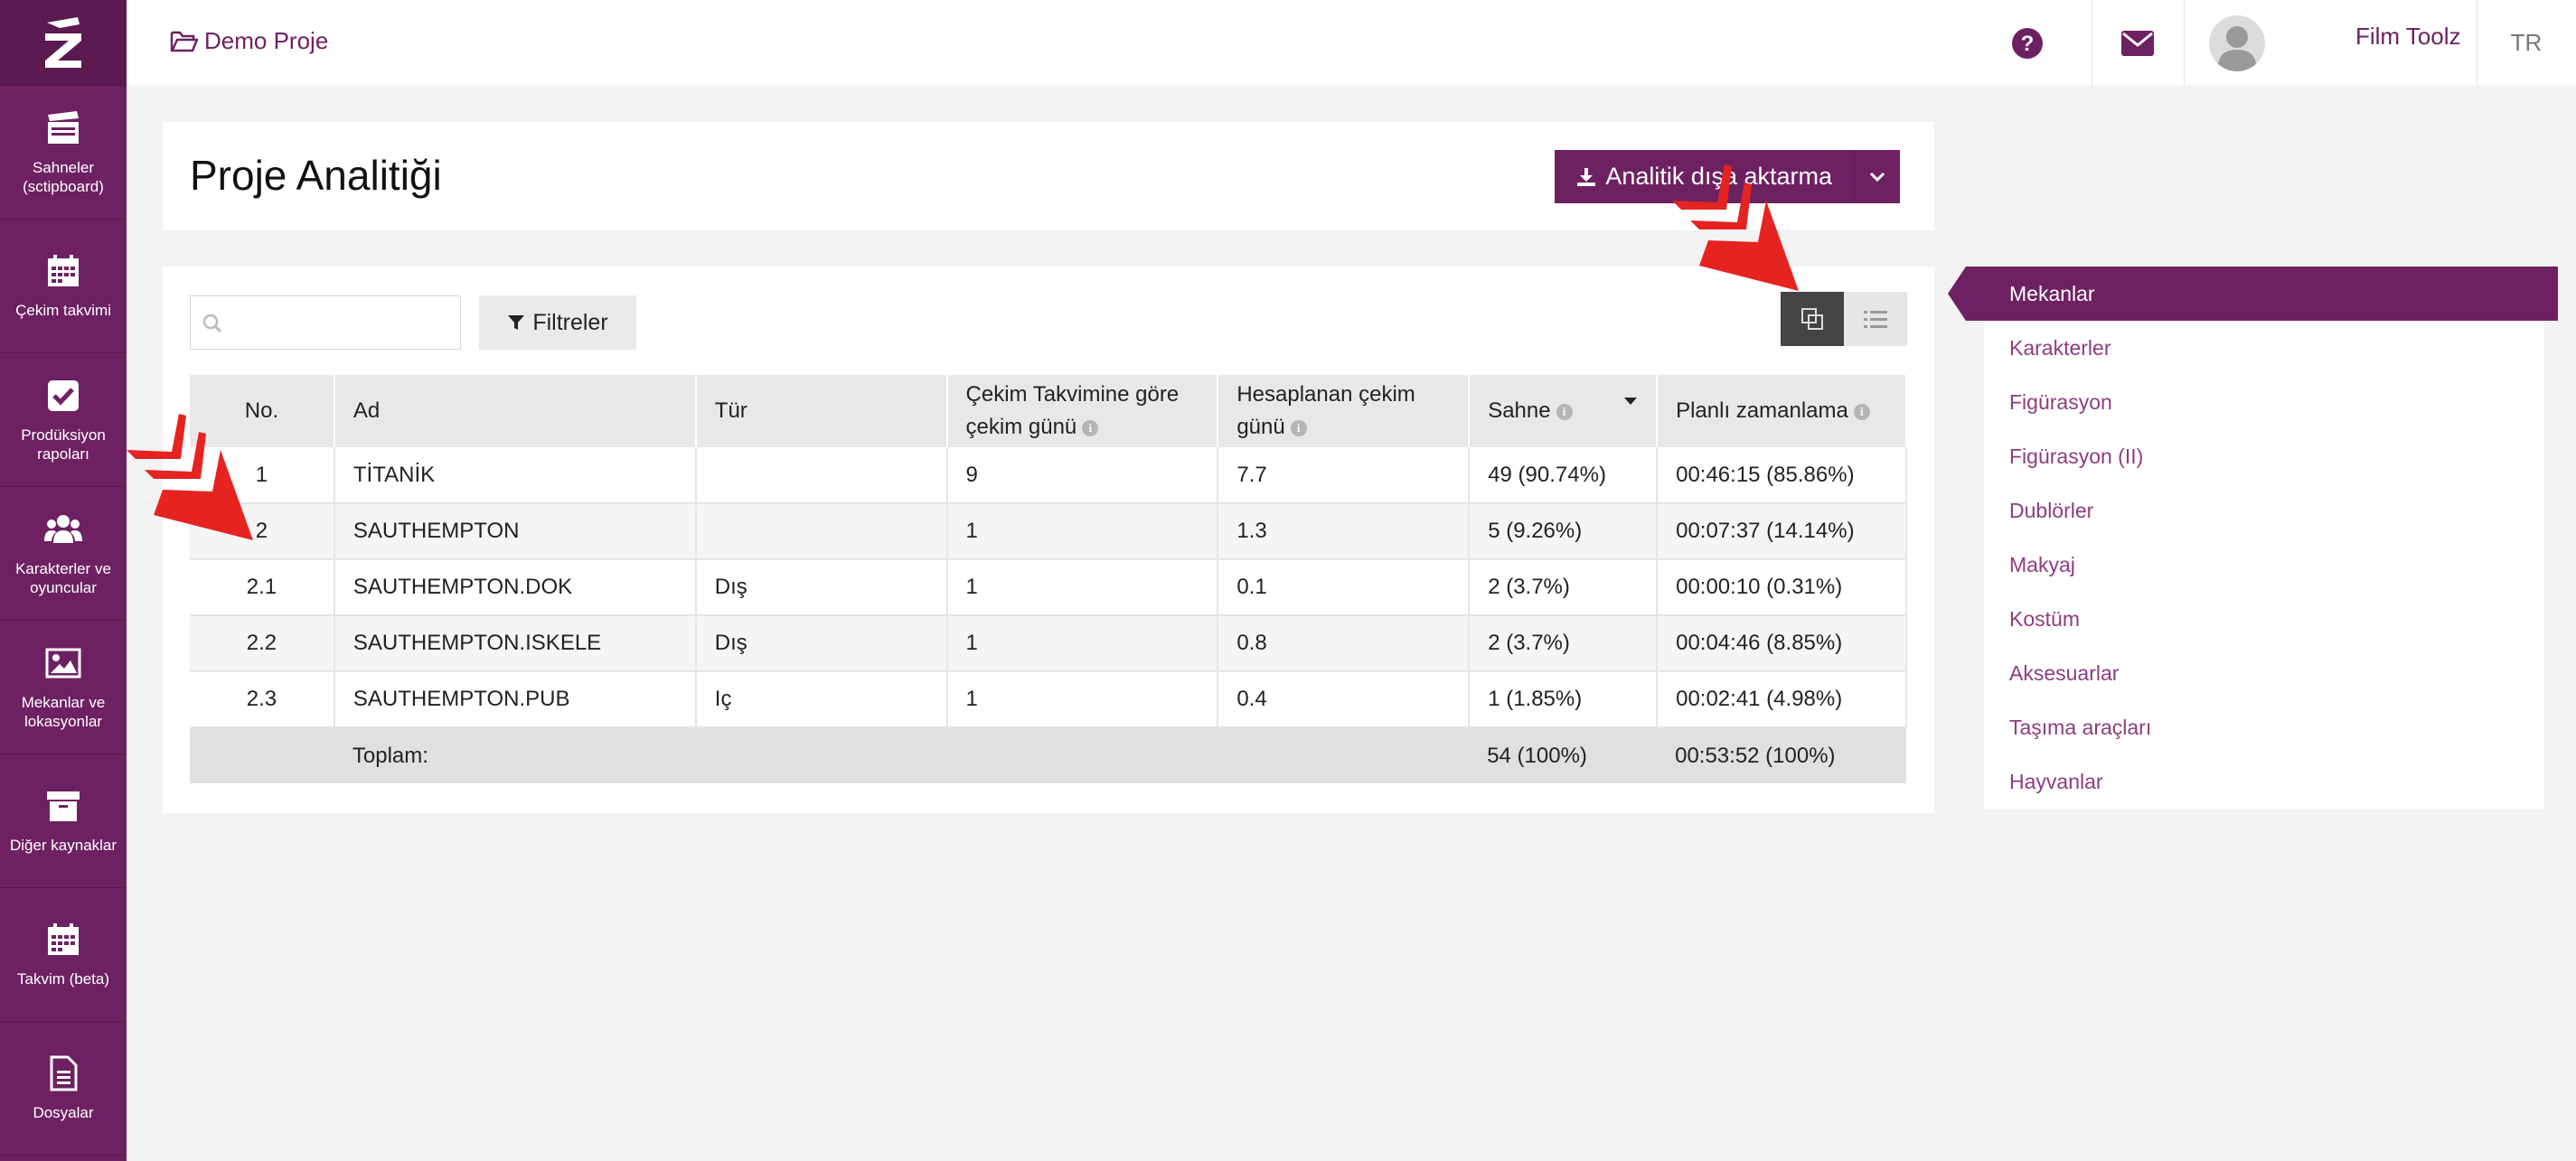 The width and height of the screenshot is (2576, 1161). I want to click on cell-scenes: 49 (90.74%), so click(1564, 476).